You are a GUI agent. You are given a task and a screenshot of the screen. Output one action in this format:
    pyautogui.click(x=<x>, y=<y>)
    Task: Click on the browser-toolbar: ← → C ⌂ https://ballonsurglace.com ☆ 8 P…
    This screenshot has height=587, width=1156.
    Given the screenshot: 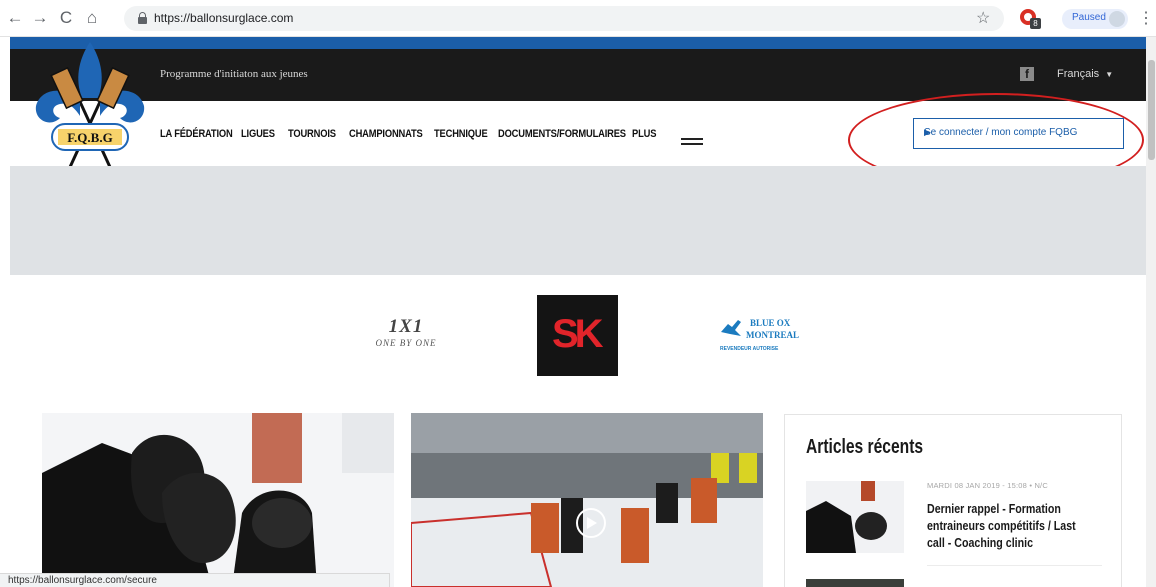 What is the action you would take?
    pyautogui.click(x=578, y=18)
    